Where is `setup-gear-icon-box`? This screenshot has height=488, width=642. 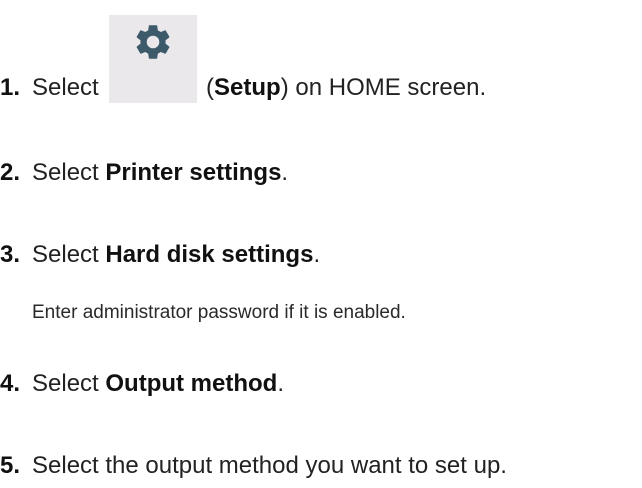
setup-gear-icon-box is located at coordinates (153, 59).